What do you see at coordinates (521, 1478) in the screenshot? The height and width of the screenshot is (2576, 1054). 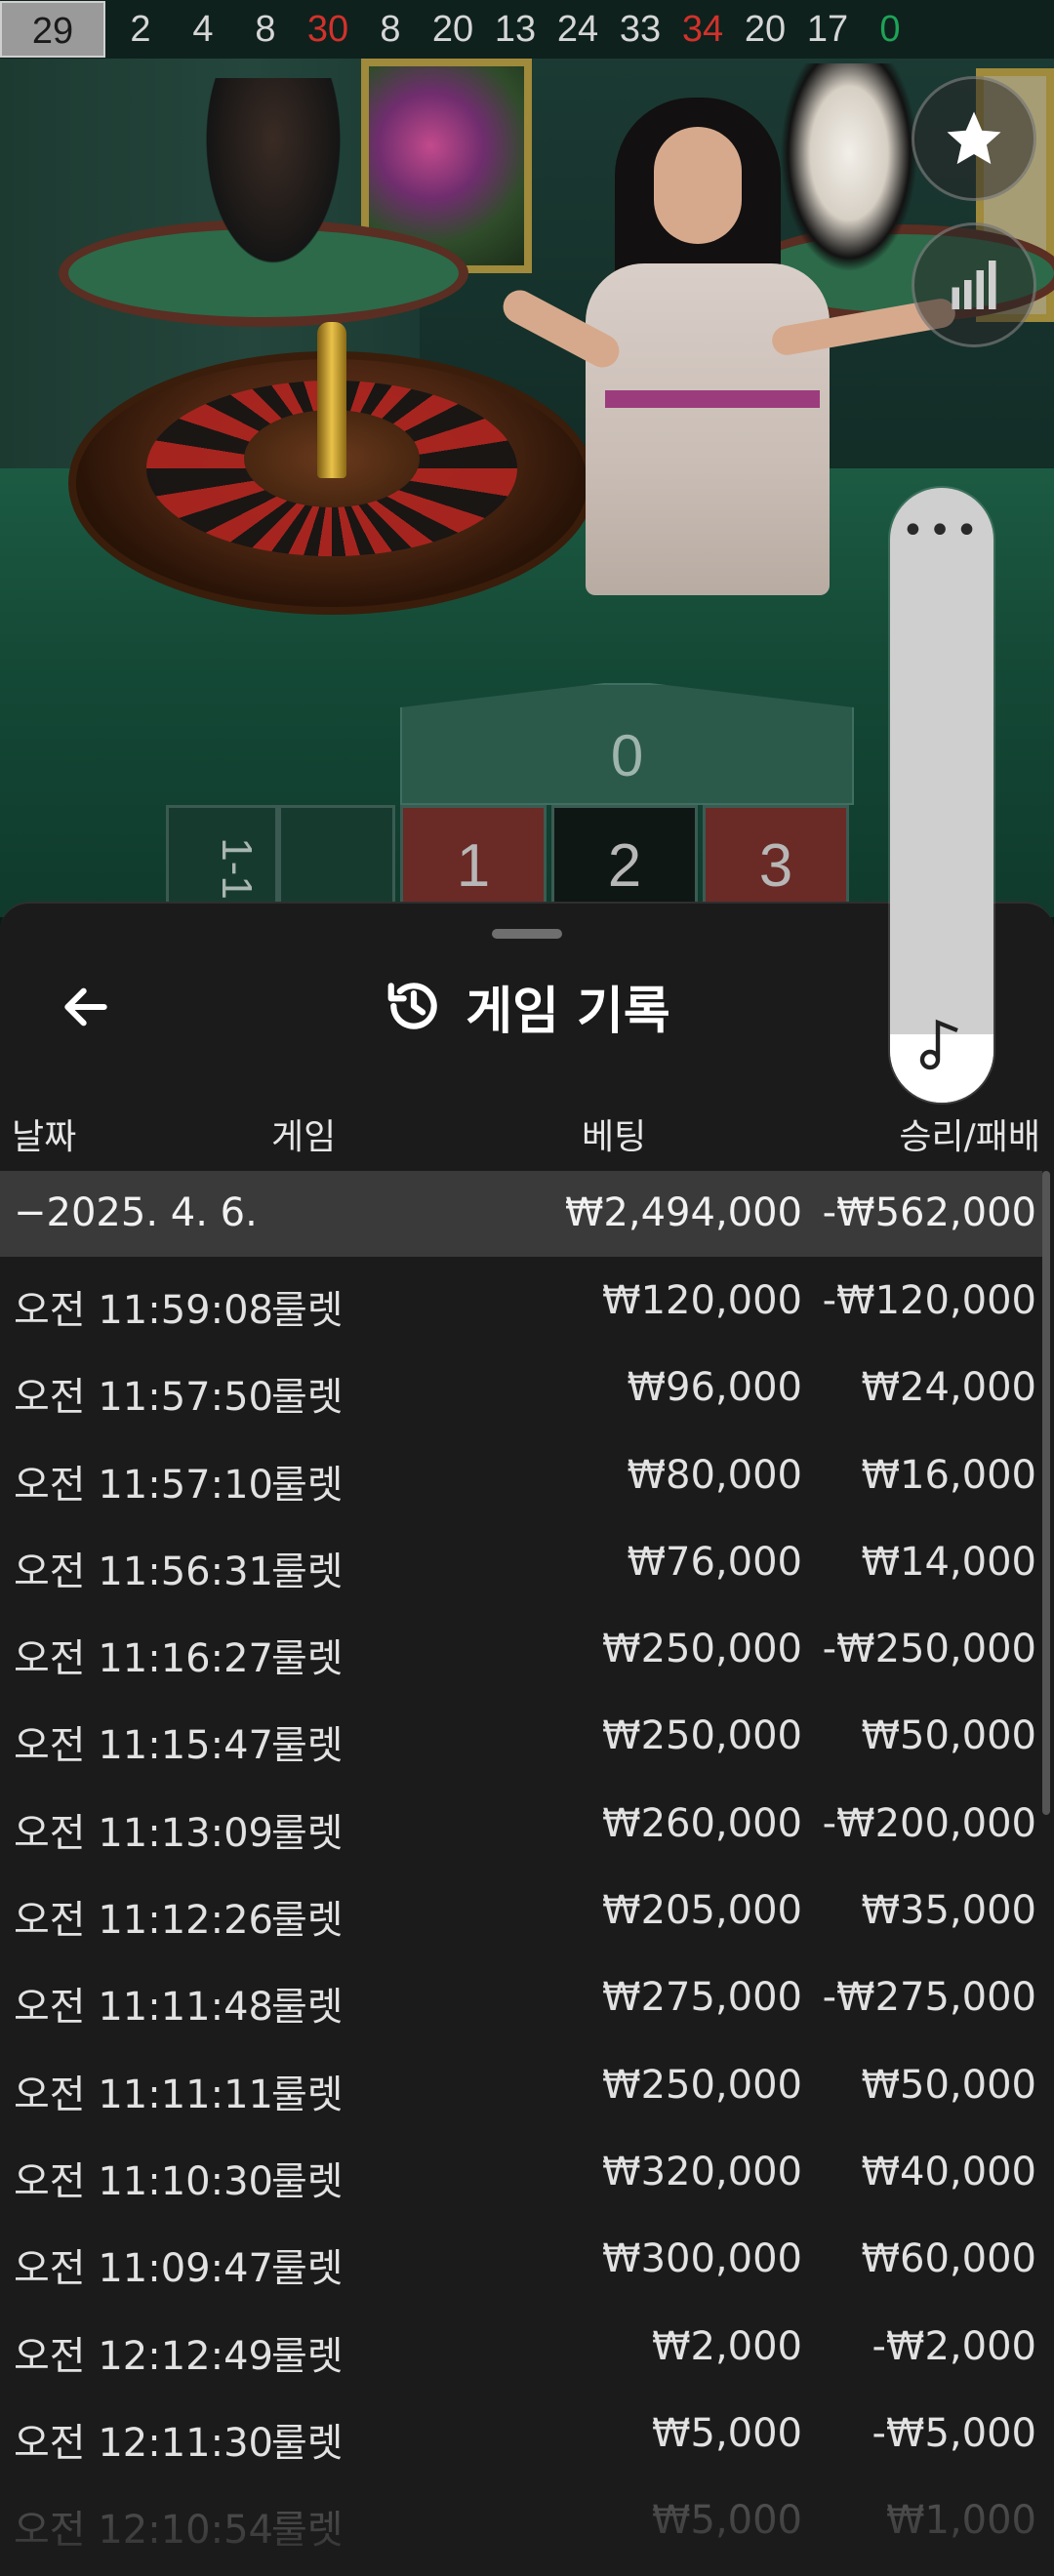 I see `history-row: 오전 11:57:10 룰렛 ₩80,000 ₩16,000` at bounding box center [521, 1478].